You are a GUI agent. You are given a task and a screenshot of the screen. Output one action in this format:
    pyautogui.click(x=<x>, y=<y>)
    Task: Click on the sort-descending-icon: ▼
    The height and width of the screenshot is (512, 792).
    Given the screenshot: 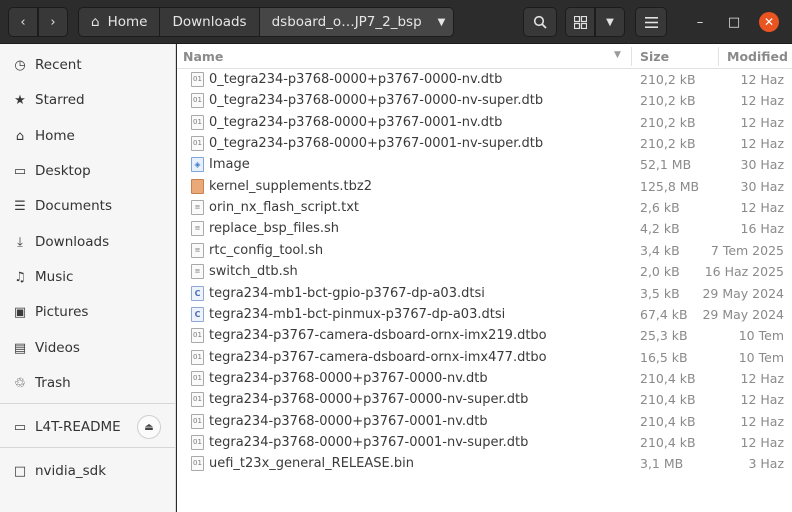 What is the action you would take?
    pyautogui.click(x=617, y=55)
    